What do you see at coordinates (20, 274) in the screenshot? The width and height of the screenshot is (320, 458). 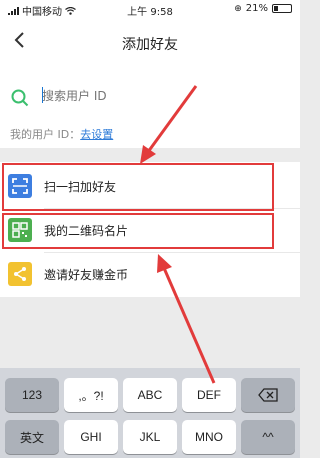 I see `share-icon` at bounding box center [20, 274].